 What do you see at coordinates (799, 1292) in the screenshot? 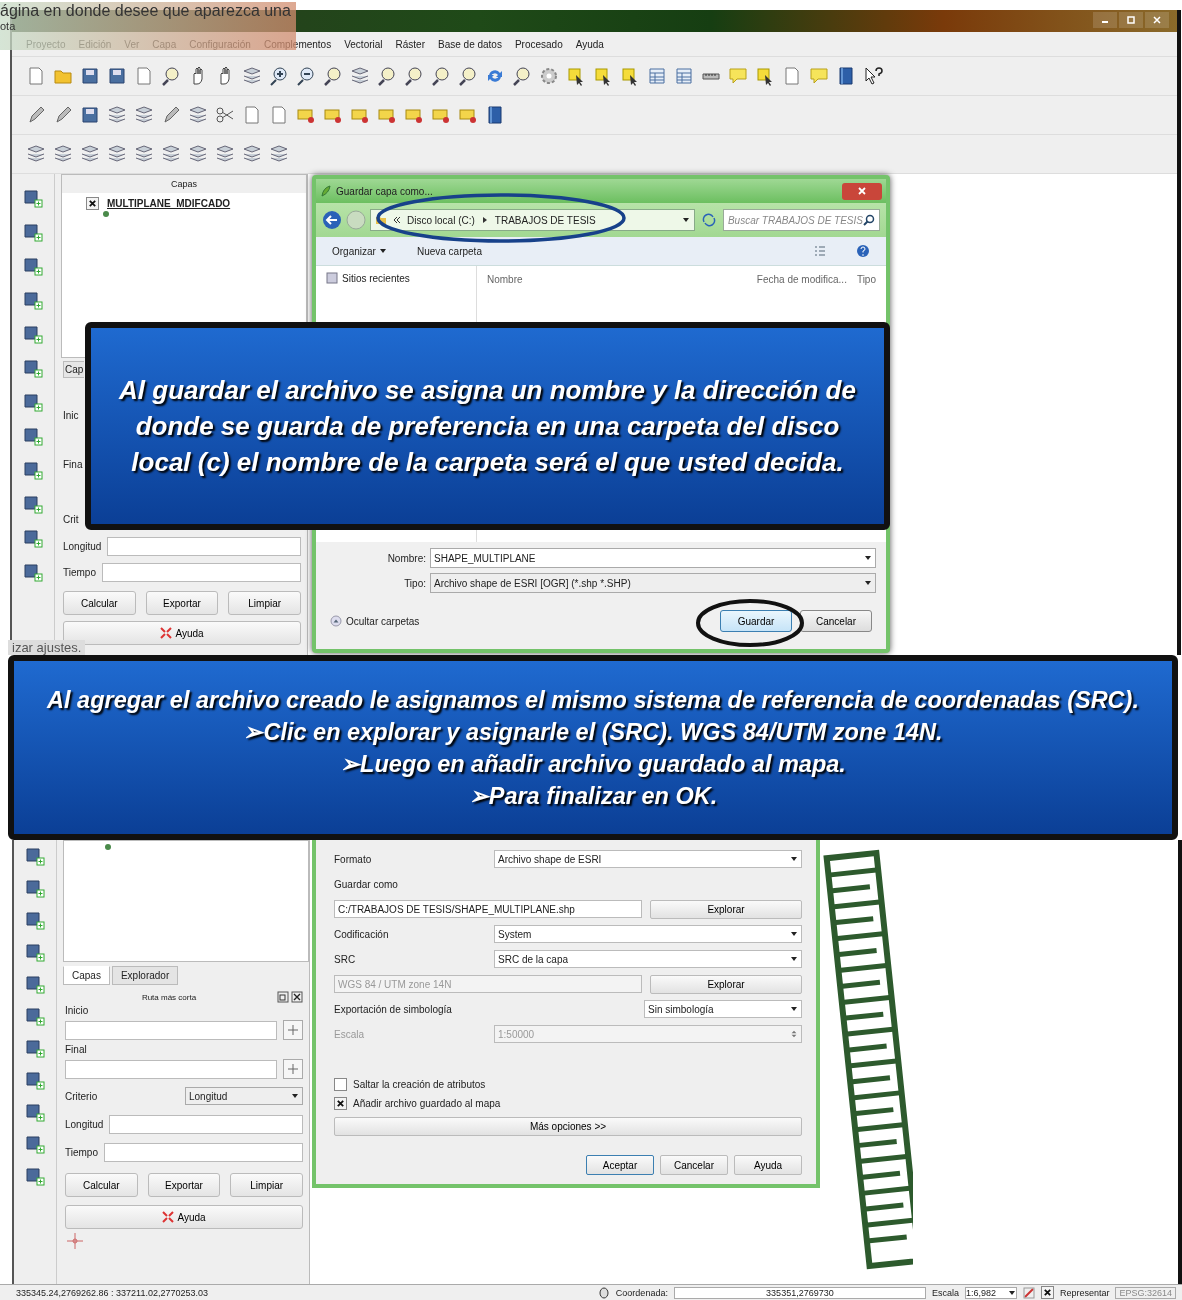
I see `coordinate-field: 335351,2769730` at bounding box center [799, 1292].